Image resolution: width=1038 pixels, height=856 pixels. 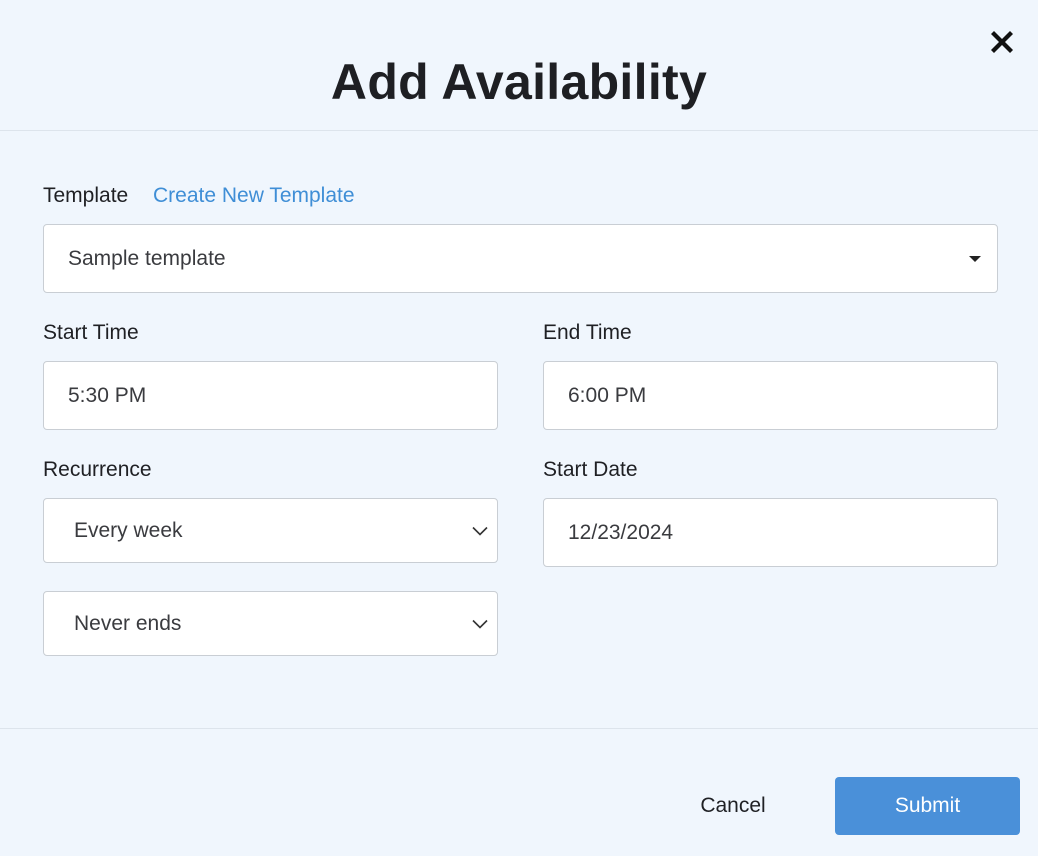 I want to click on end-time-input: 6:00 PM, so click(x=770, y=395).